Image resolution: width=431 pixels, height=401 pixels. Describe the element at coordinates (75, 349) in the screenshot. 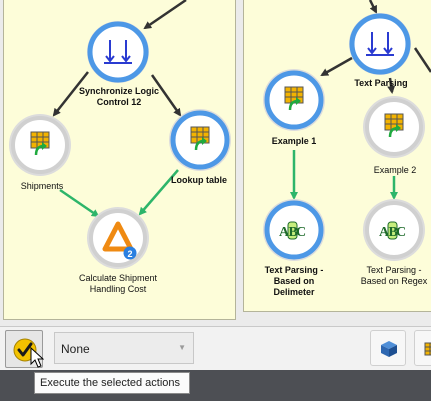

I see `selection-dropdown-value: None` at that location.